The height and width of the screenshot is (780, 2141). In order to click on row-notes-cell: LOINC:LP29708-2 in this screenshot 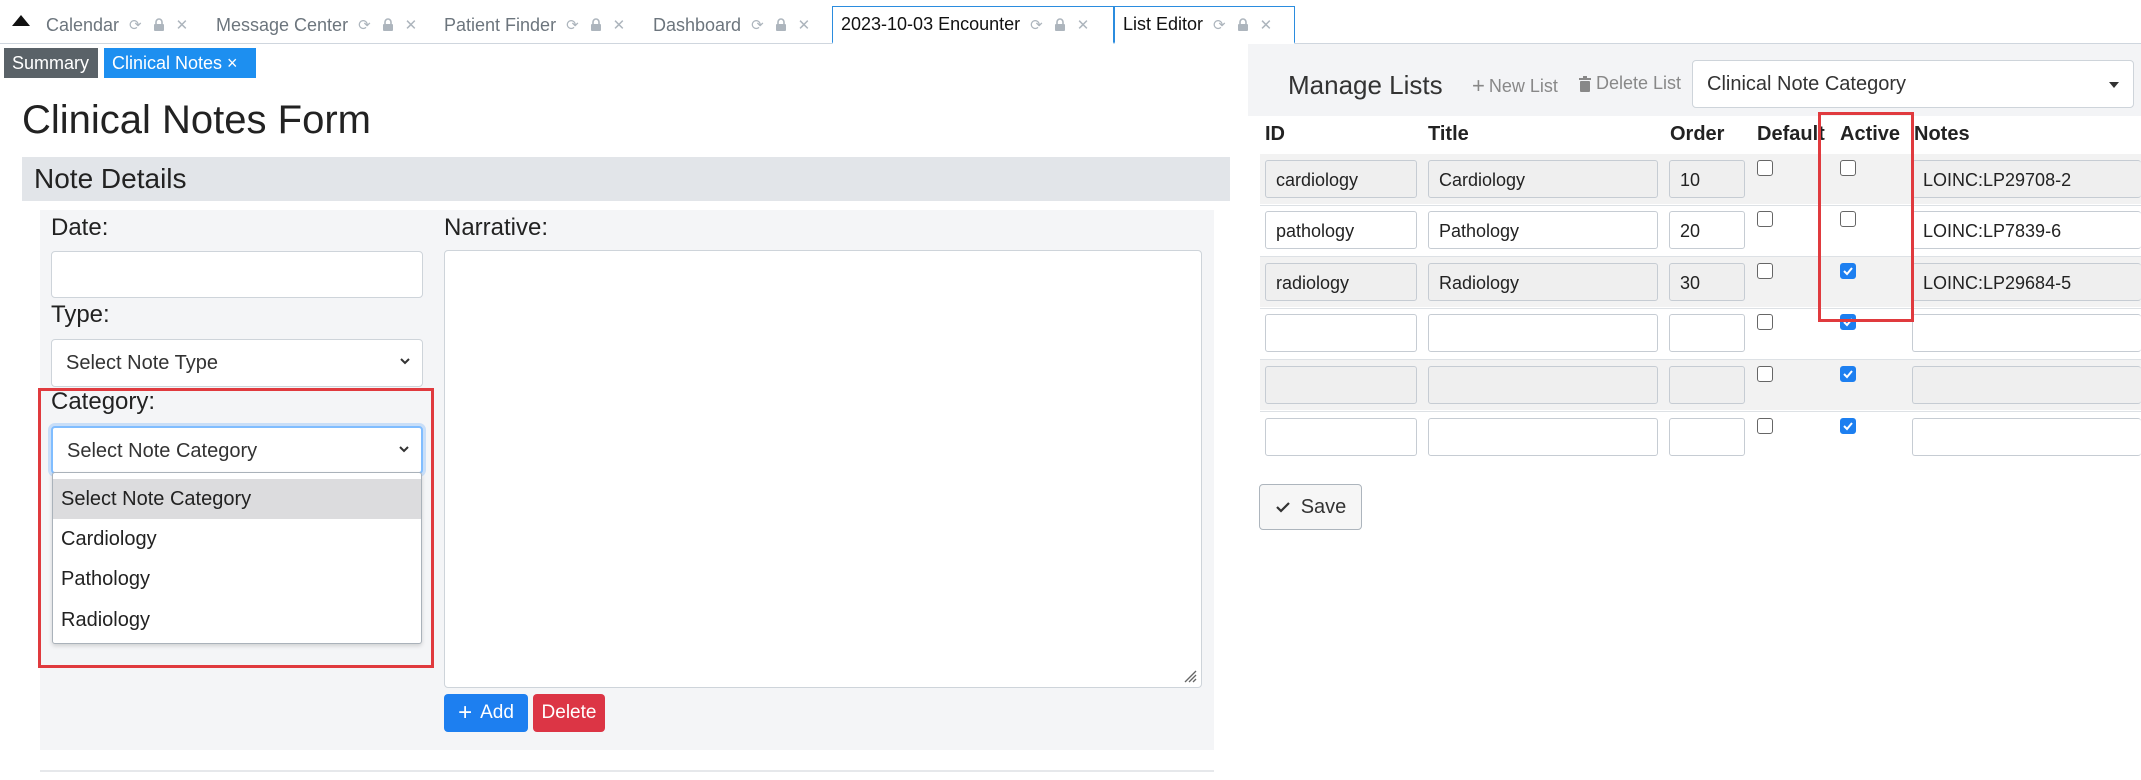, I will do `click(2026, 179)`.